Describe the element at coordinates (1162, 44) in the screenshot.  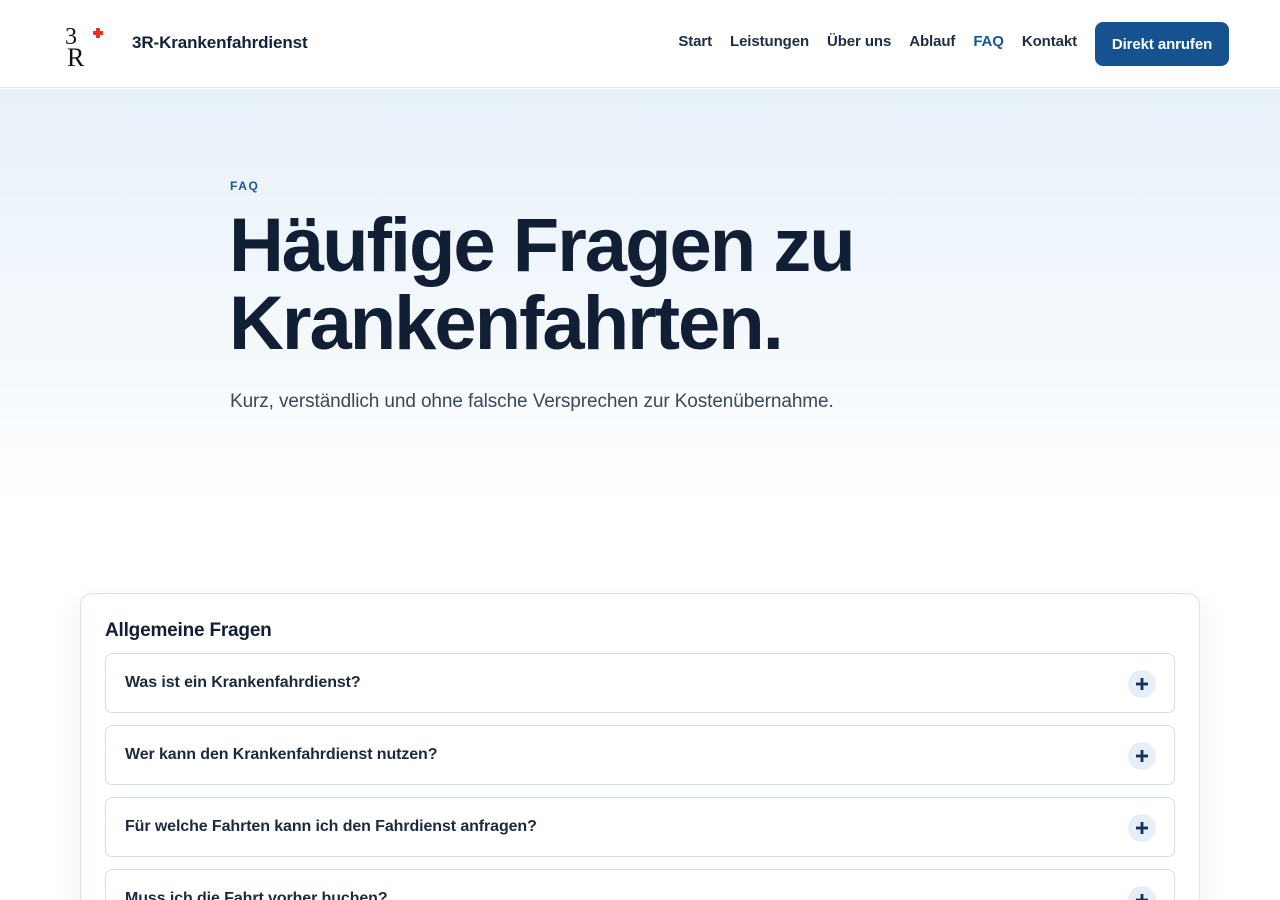
I see `call-button: Direkt anrufen` at that location.